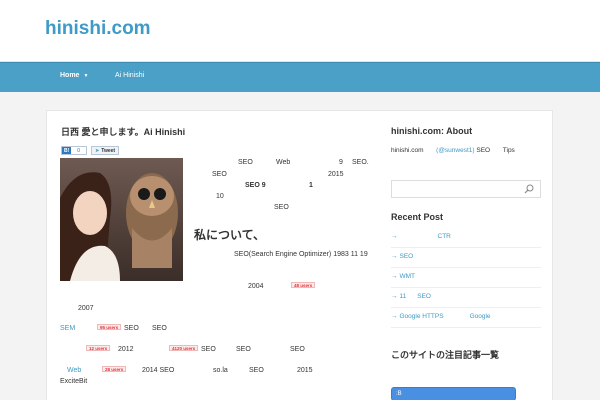 This screenshot has width=600, height=400. I want to click on hatena-users-badge: 4120 users, so click(184, 348).